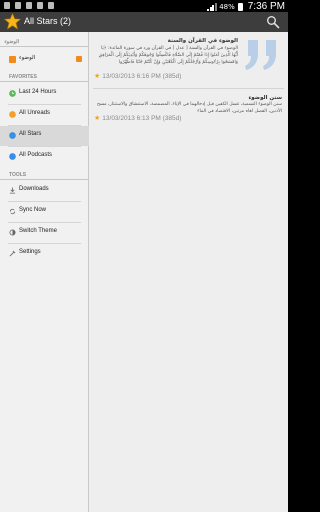 Image resolution: width=320 pixels, height=512 pixels. I want to click on settings-icon, so click(12, 253).